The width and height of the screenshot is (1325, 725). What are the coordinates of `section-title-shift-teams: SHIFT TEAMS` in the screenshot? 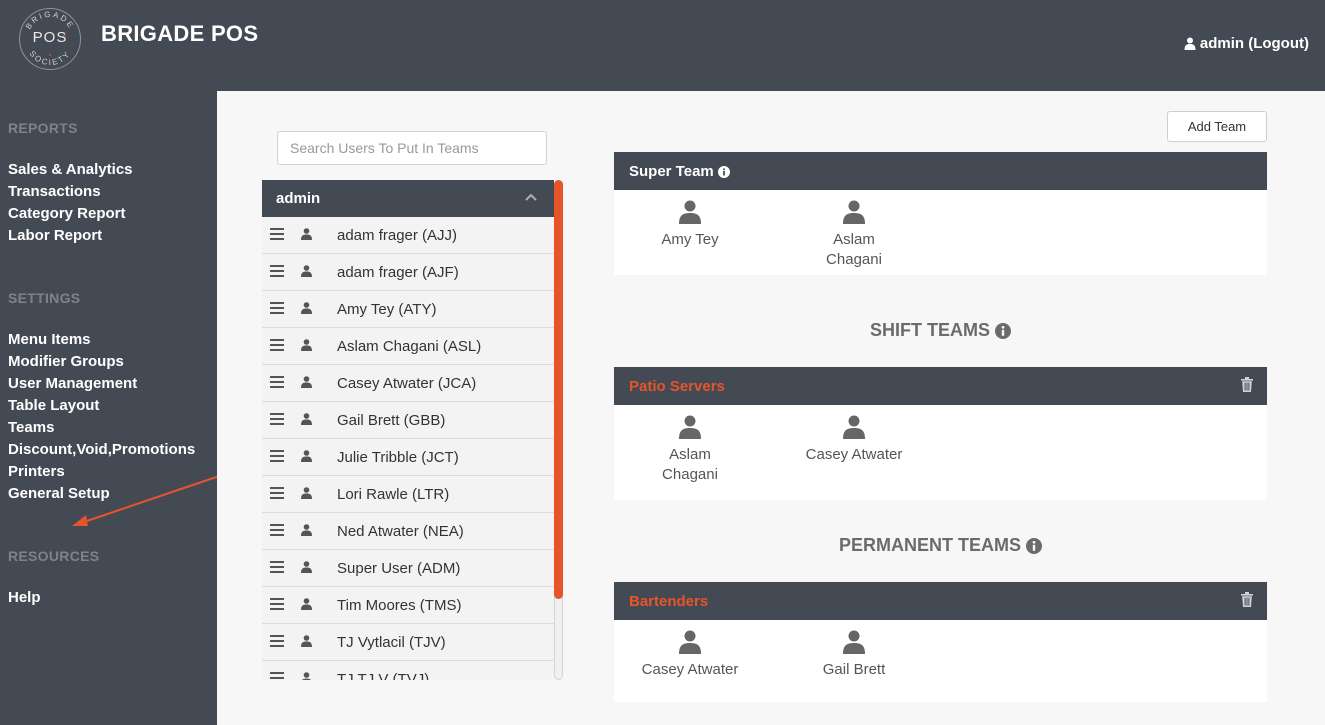 It's located at (940, 330).